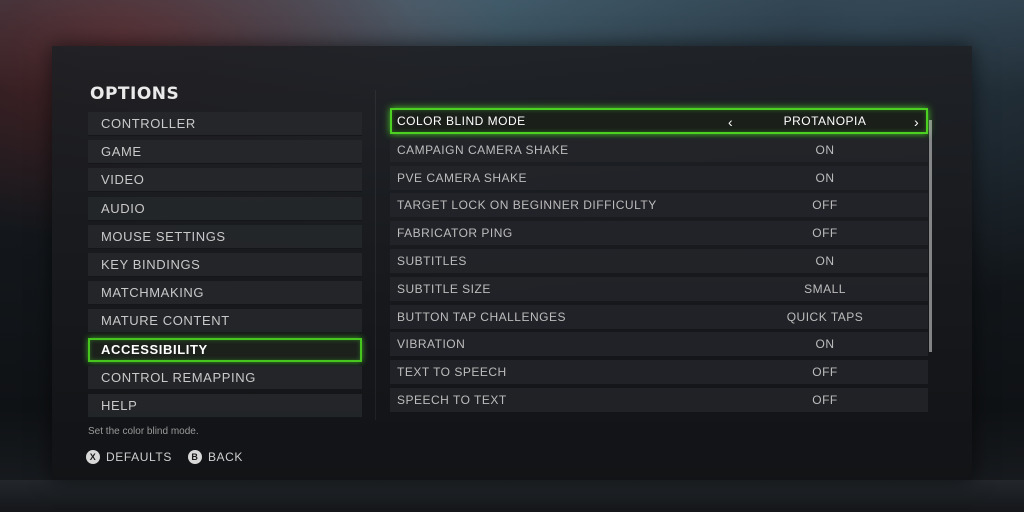 The image size is (1024, 512). Describe the element at coordinates (143, 431) in the screenshot. I see `setting-description: Set the color blind mode.` at that location.